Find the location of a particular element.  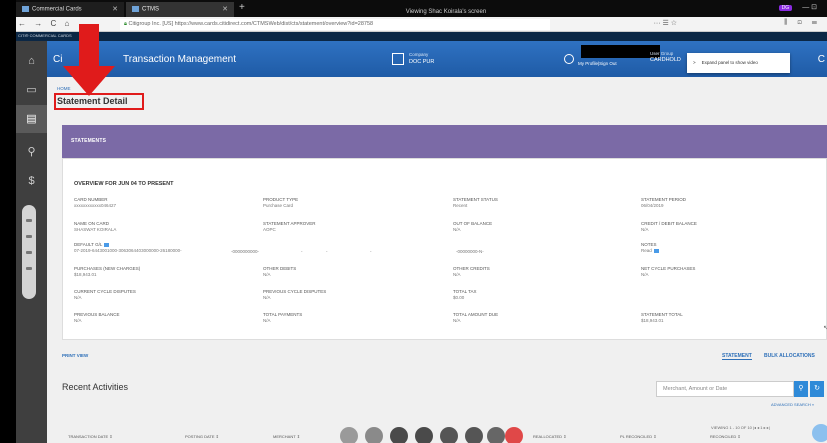

field-credit-debit-balance: CREDIT / DEBIT BALANCE N/A is located at coordinates (669, 226).